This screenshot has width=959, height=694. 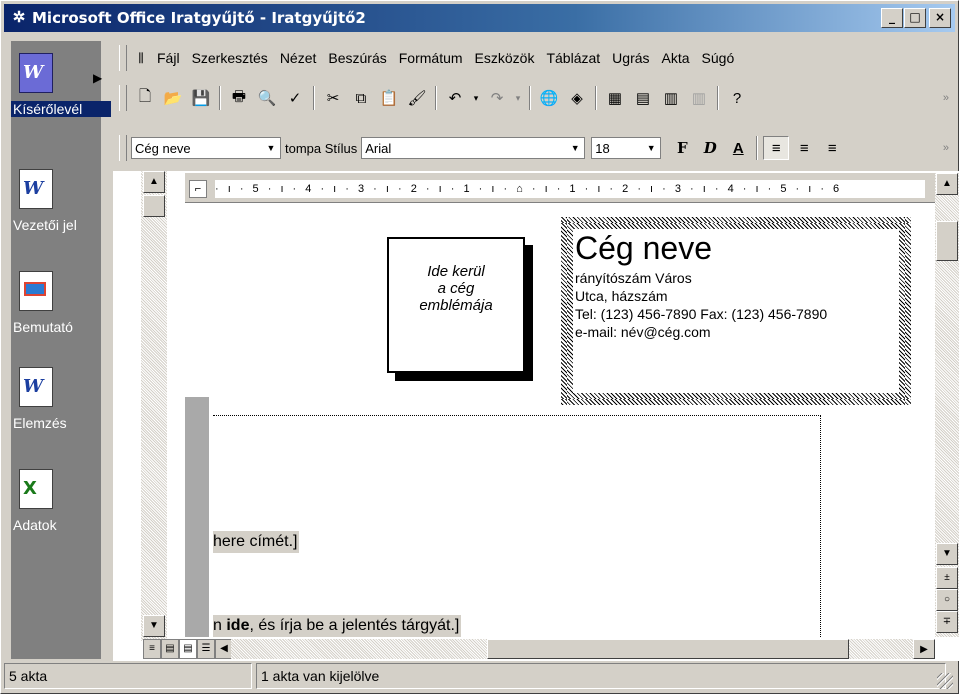 What do you see at coordinates (43, 327) in the screenshot?
I see `sidebar-item-label: Bemutató` at bounding box center [43, 327].